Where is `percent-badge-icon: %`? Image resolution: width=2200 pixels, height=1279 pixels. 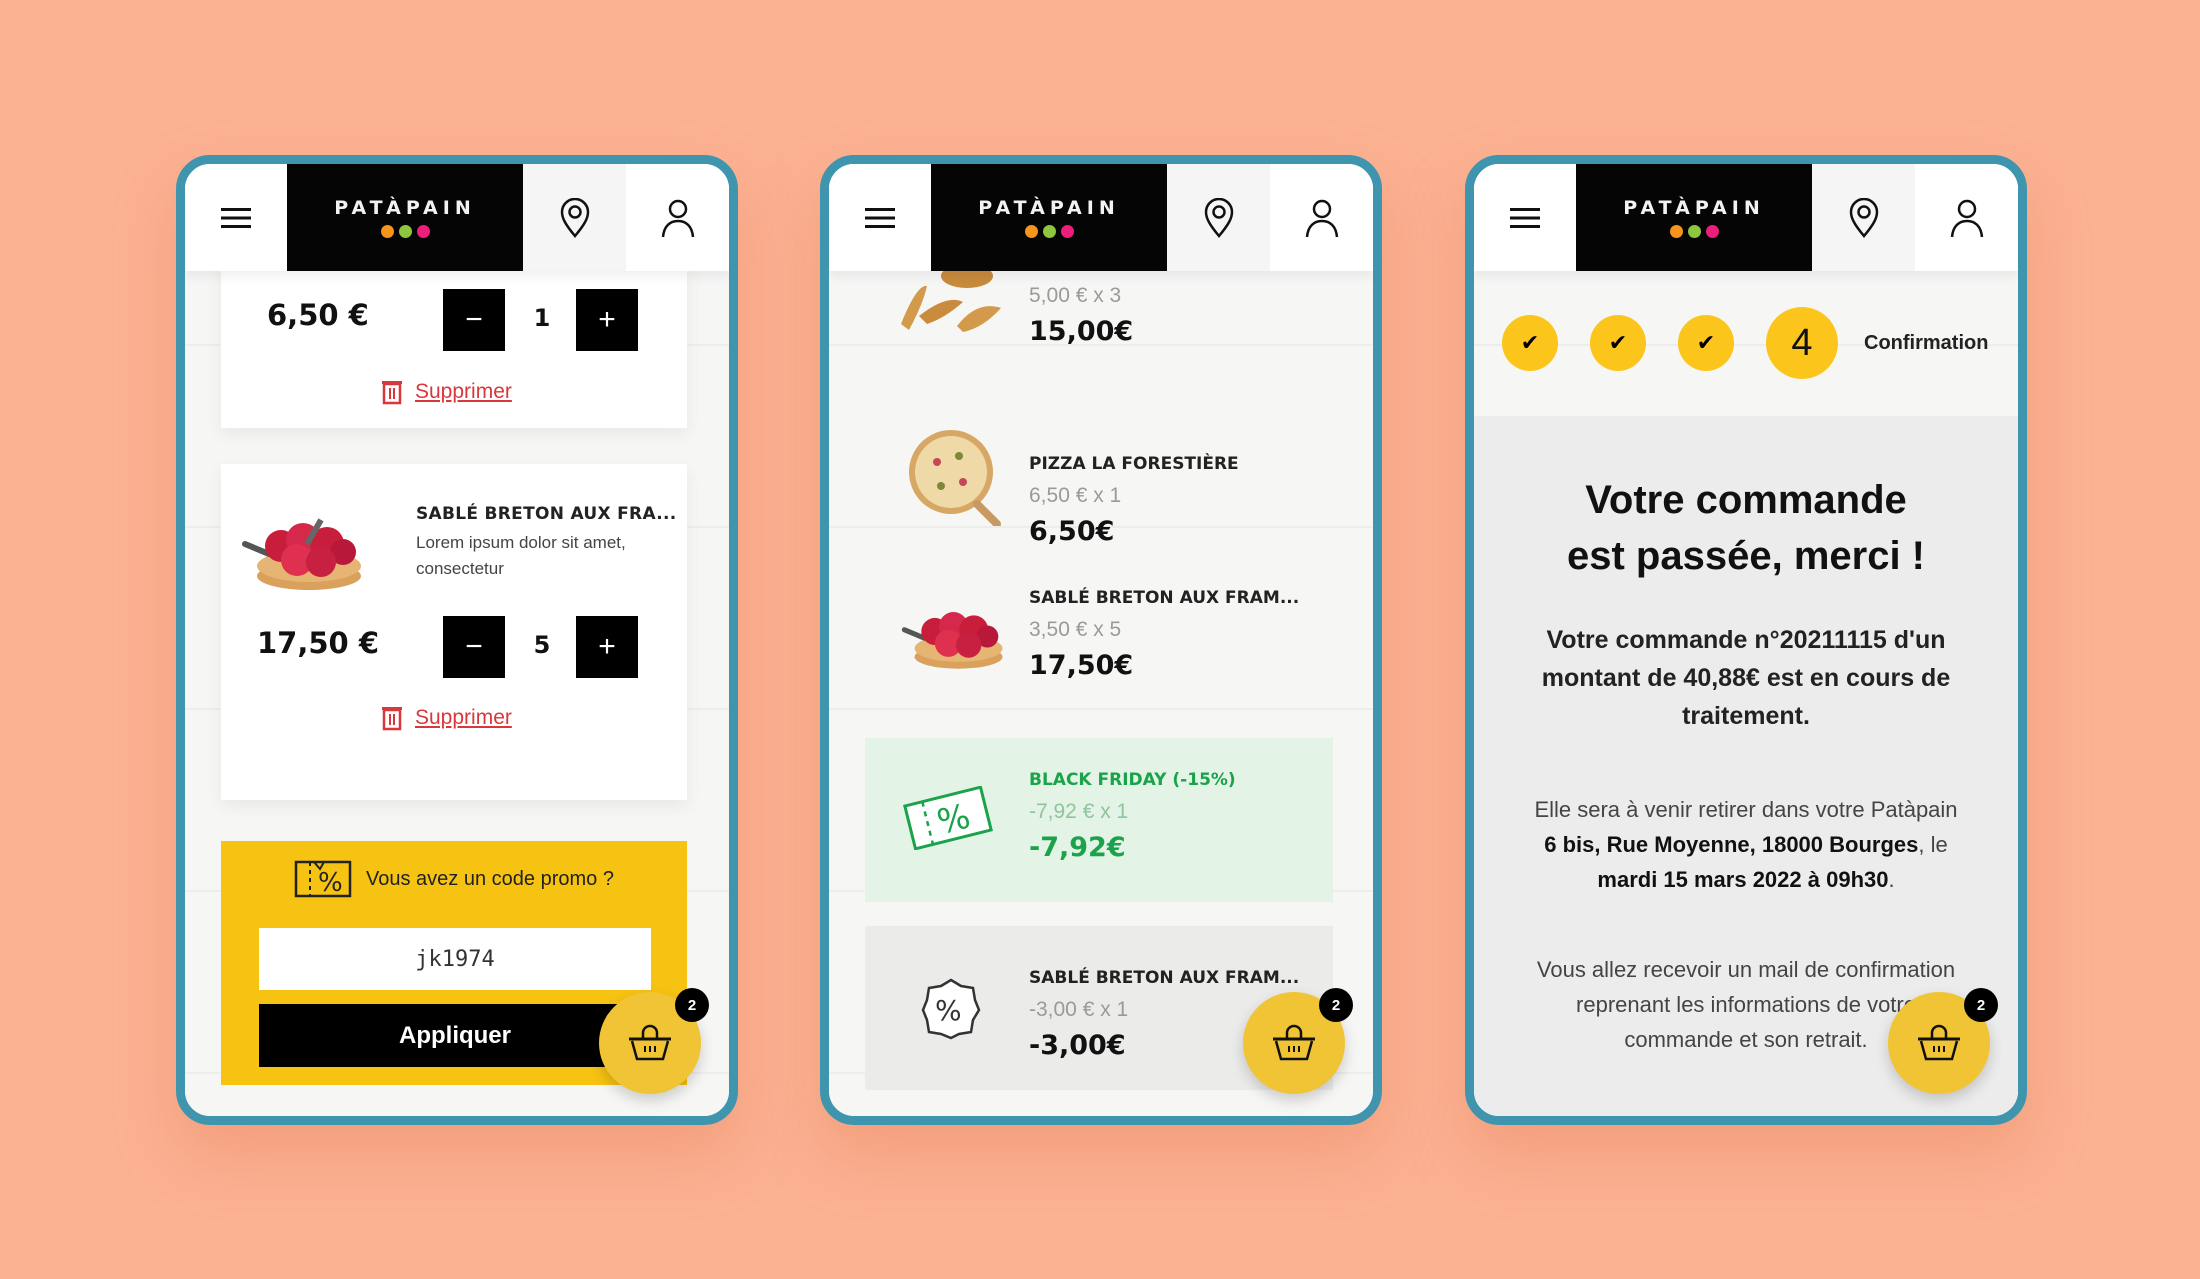
percent-badge-icon: % is located at coordinates (951, 1010).